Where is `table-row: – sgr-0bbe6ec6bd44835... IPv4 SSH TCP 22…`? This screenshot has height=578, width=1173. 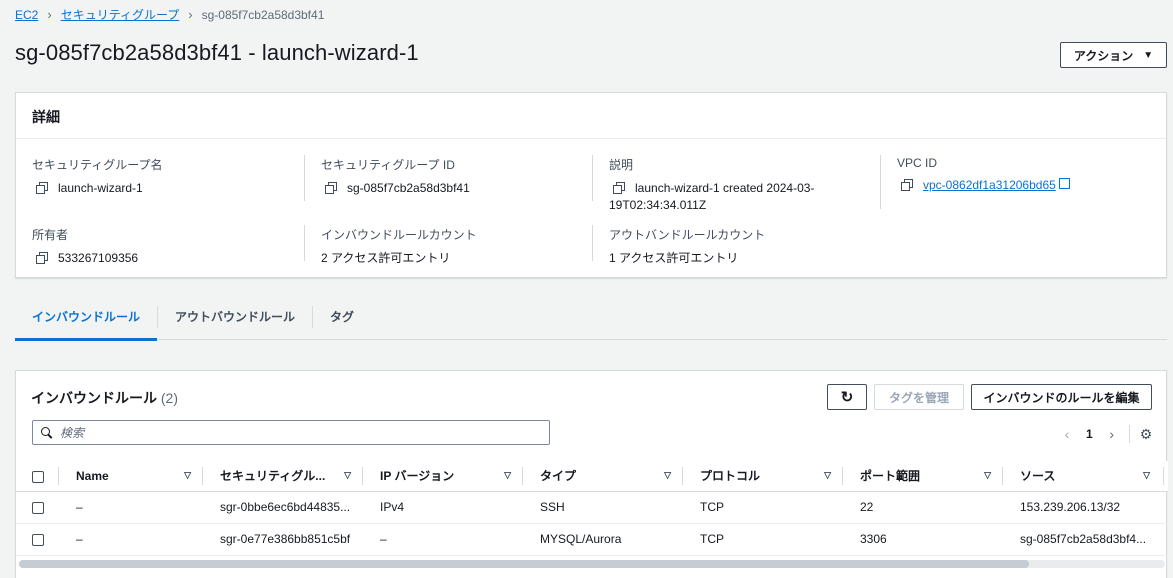 table-row: – sgr-0bbe6ec6bd44835... IPv4 SSH TCP 22… is located at coordinates (592, 507).